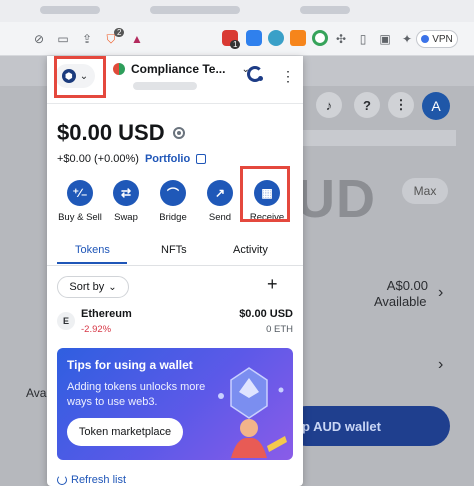  What do you see at coordinates (407, 285) in the screenshot?
I see `background-available-amount: A$0.00` at bounding box center [407, 285].